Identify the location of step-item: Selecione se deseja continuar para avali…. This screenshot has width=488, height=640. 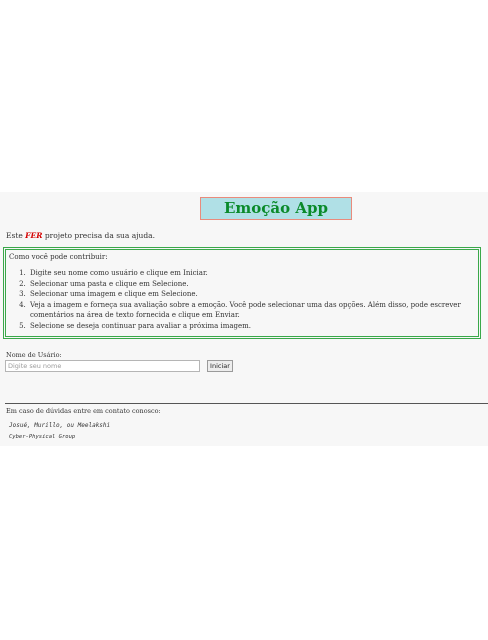
(248, 326).